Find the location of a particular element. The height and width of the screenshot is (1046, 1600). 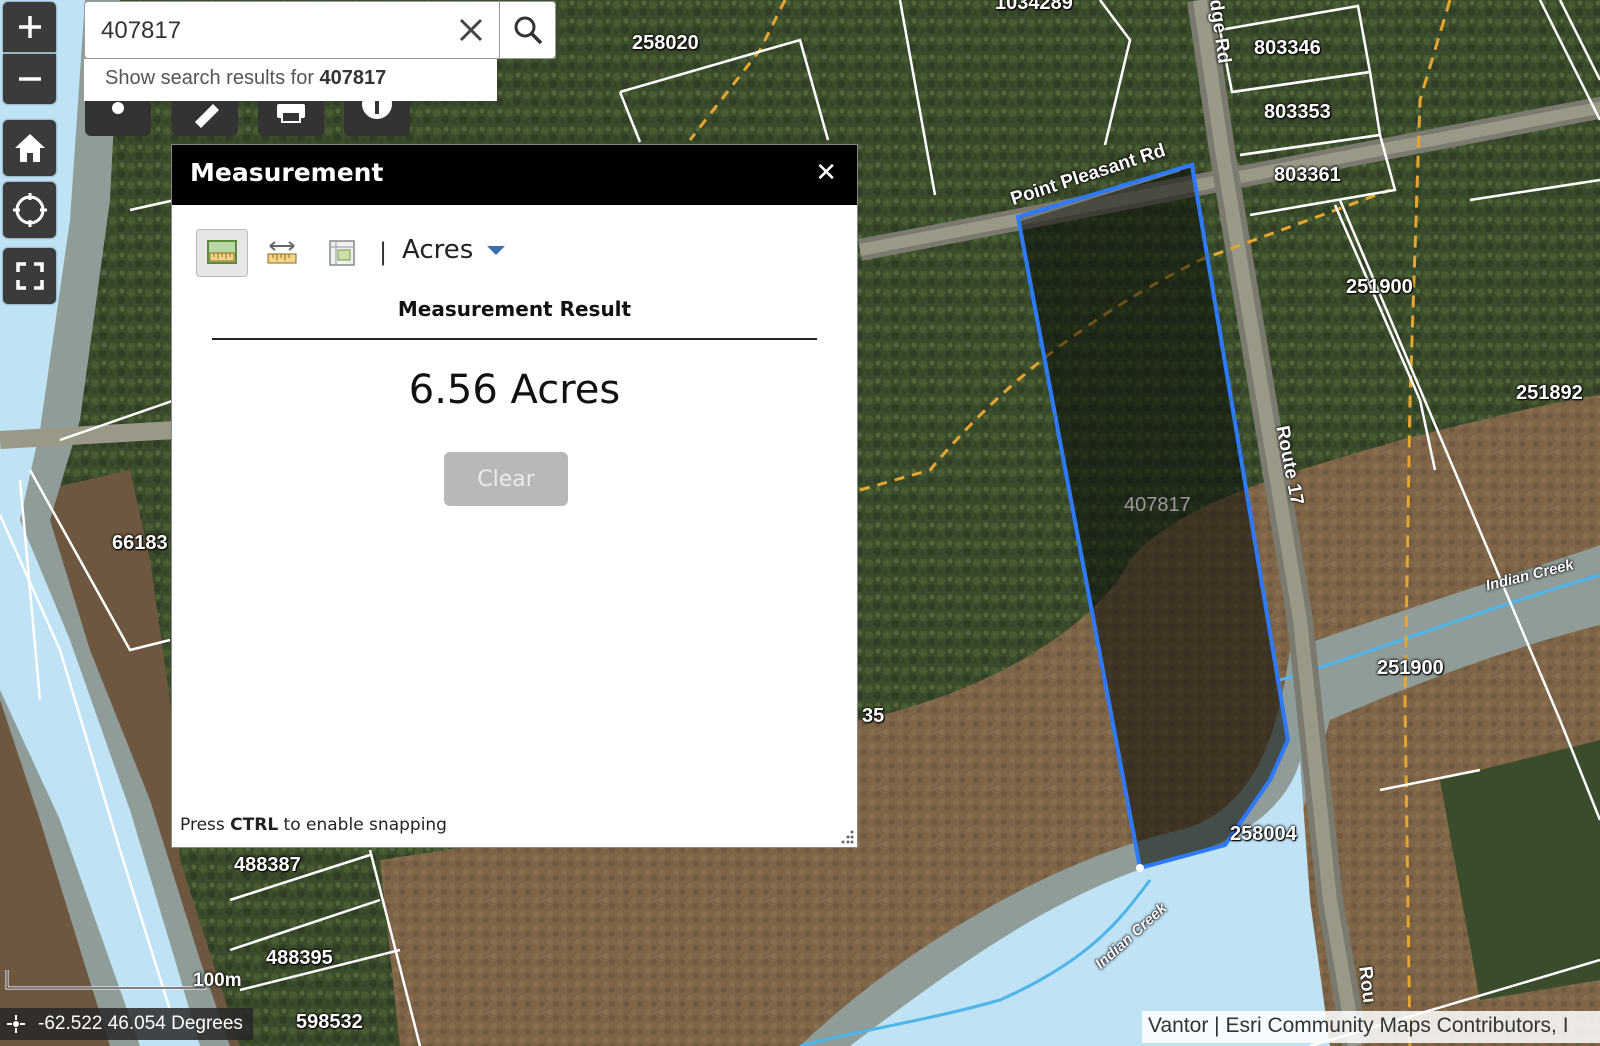

clear-search-icon is located at coordinates (471, 30).